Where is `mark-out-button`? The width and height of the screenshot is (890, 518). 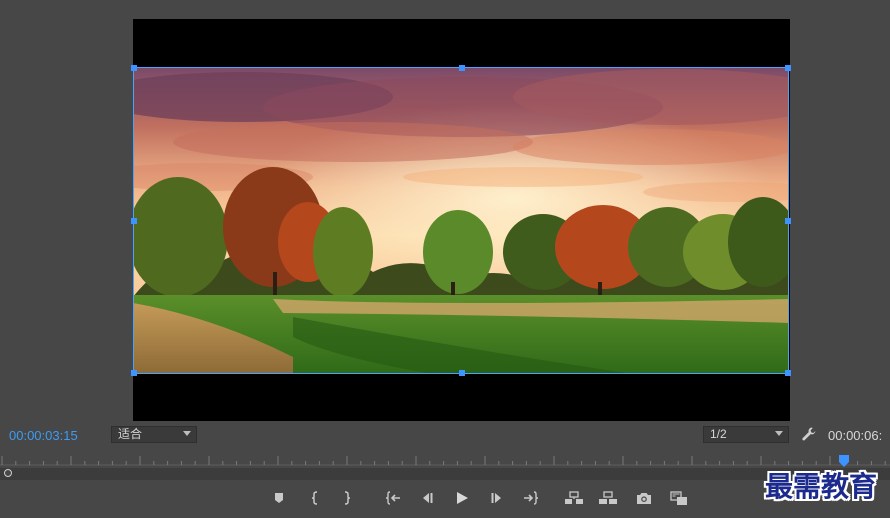
mark-out-button is located at coordinates (347, 498).